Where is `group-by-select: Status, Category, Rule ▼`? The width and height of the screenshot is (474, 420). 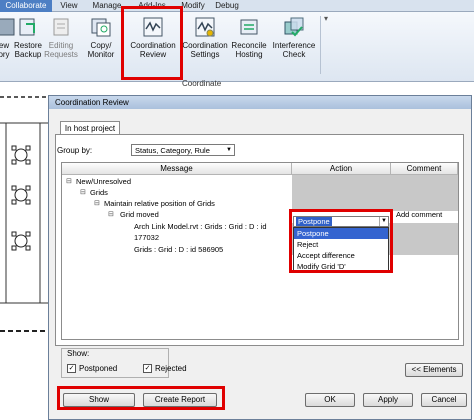 group-by-select: Status, Category, Rule ▼ is located at coordinates (183, 150).